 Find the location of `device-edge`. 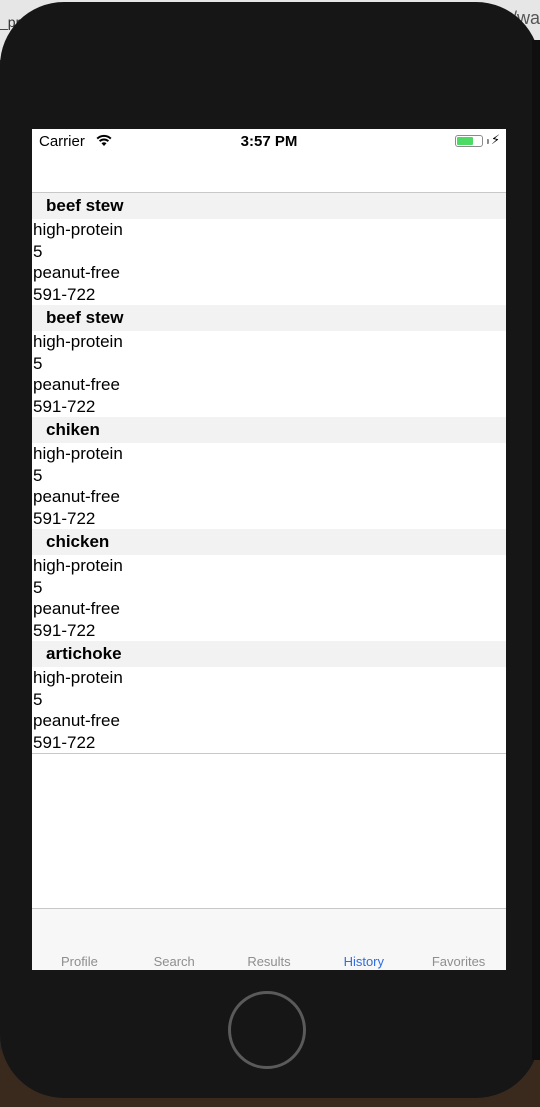

device-edge is located at coordinates (536, 550).